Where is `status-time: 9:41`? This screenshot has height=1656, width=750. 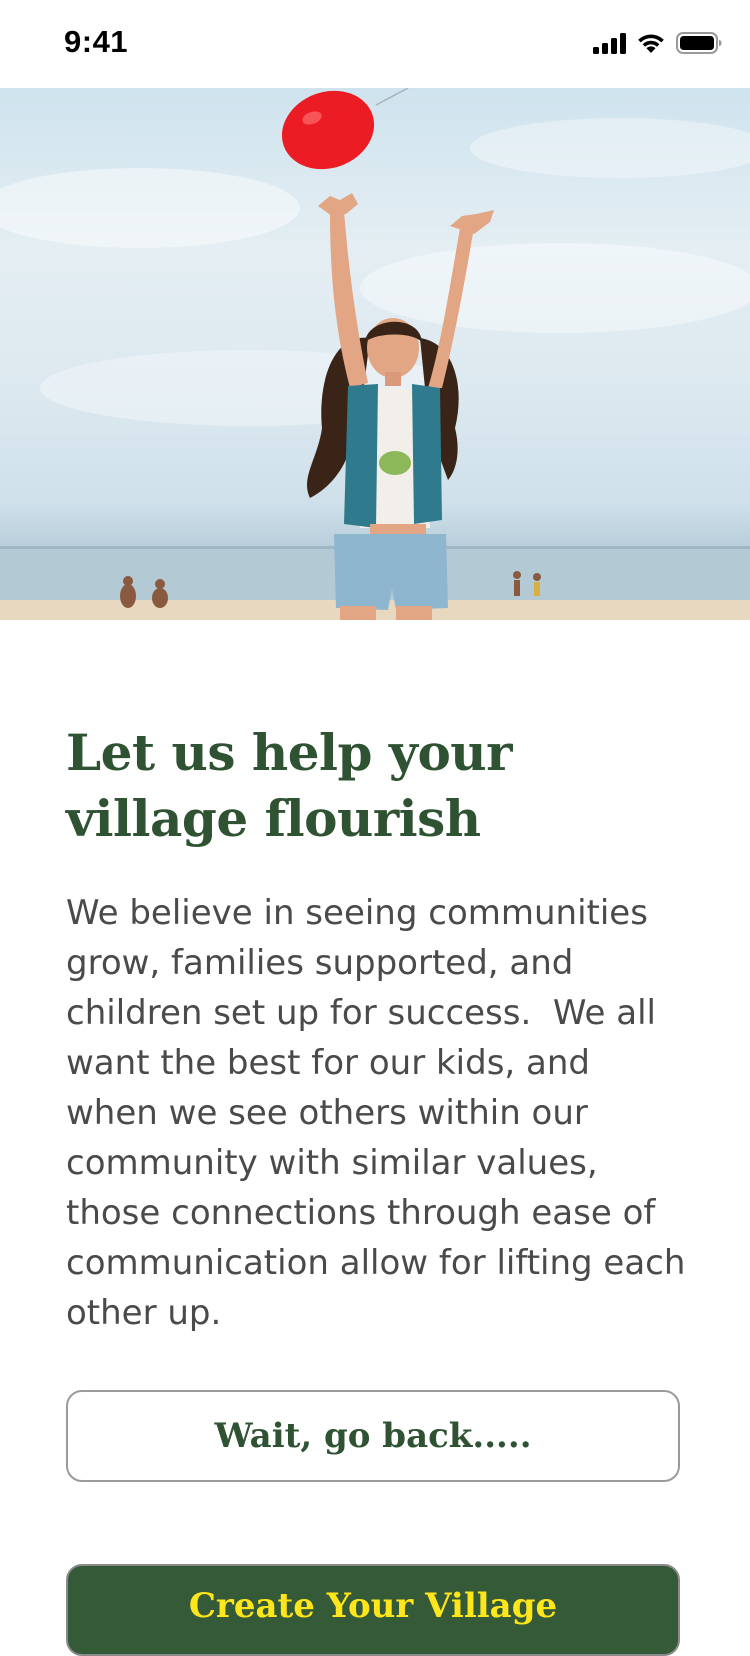 status-time: 9:41 is located at coordinates (96, 41).